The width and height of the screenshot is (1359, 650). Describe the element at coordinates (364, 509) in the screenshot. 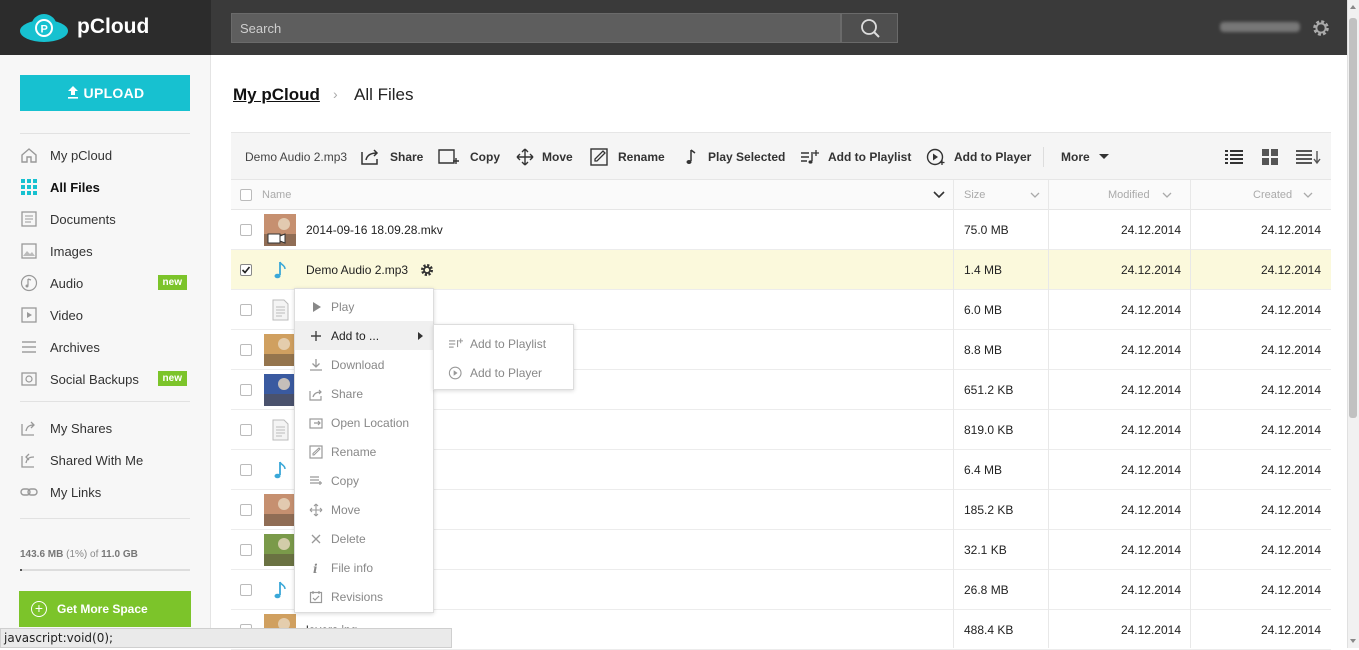

I see `context-menu-move: Move` at that location.